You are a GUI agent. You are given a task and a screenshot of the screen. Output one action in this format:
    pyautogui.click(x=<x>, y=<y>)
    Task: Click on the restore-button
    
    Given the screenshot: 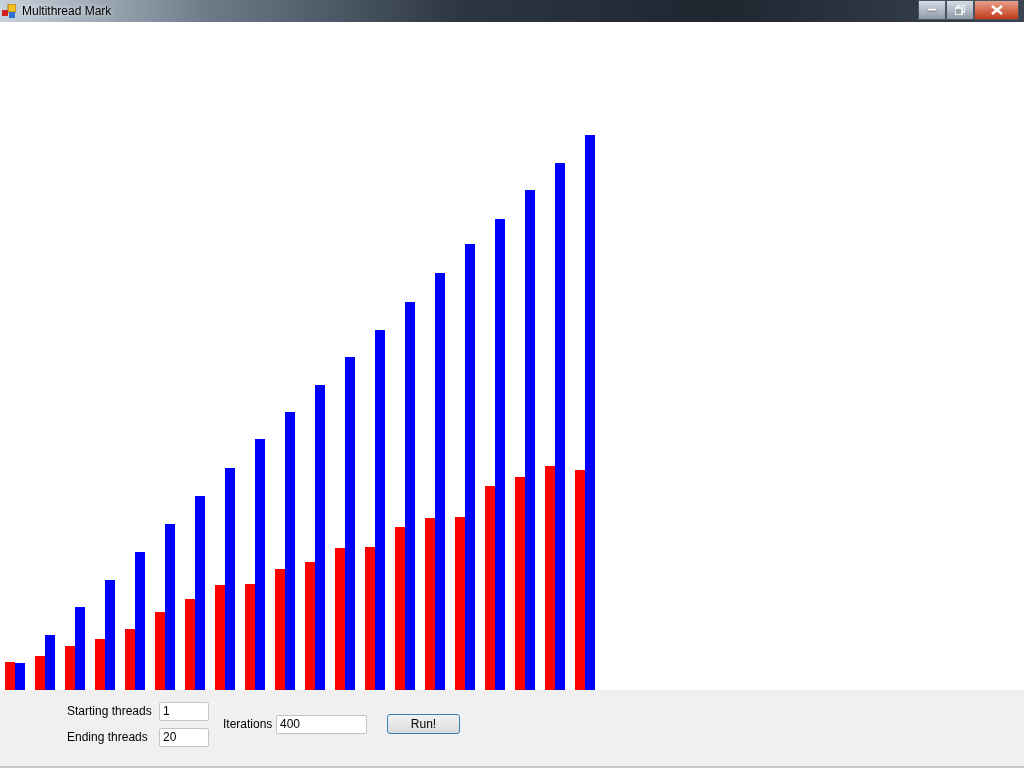 What is the action you would take?
    pyautogui.click(x=960, y=10)
    